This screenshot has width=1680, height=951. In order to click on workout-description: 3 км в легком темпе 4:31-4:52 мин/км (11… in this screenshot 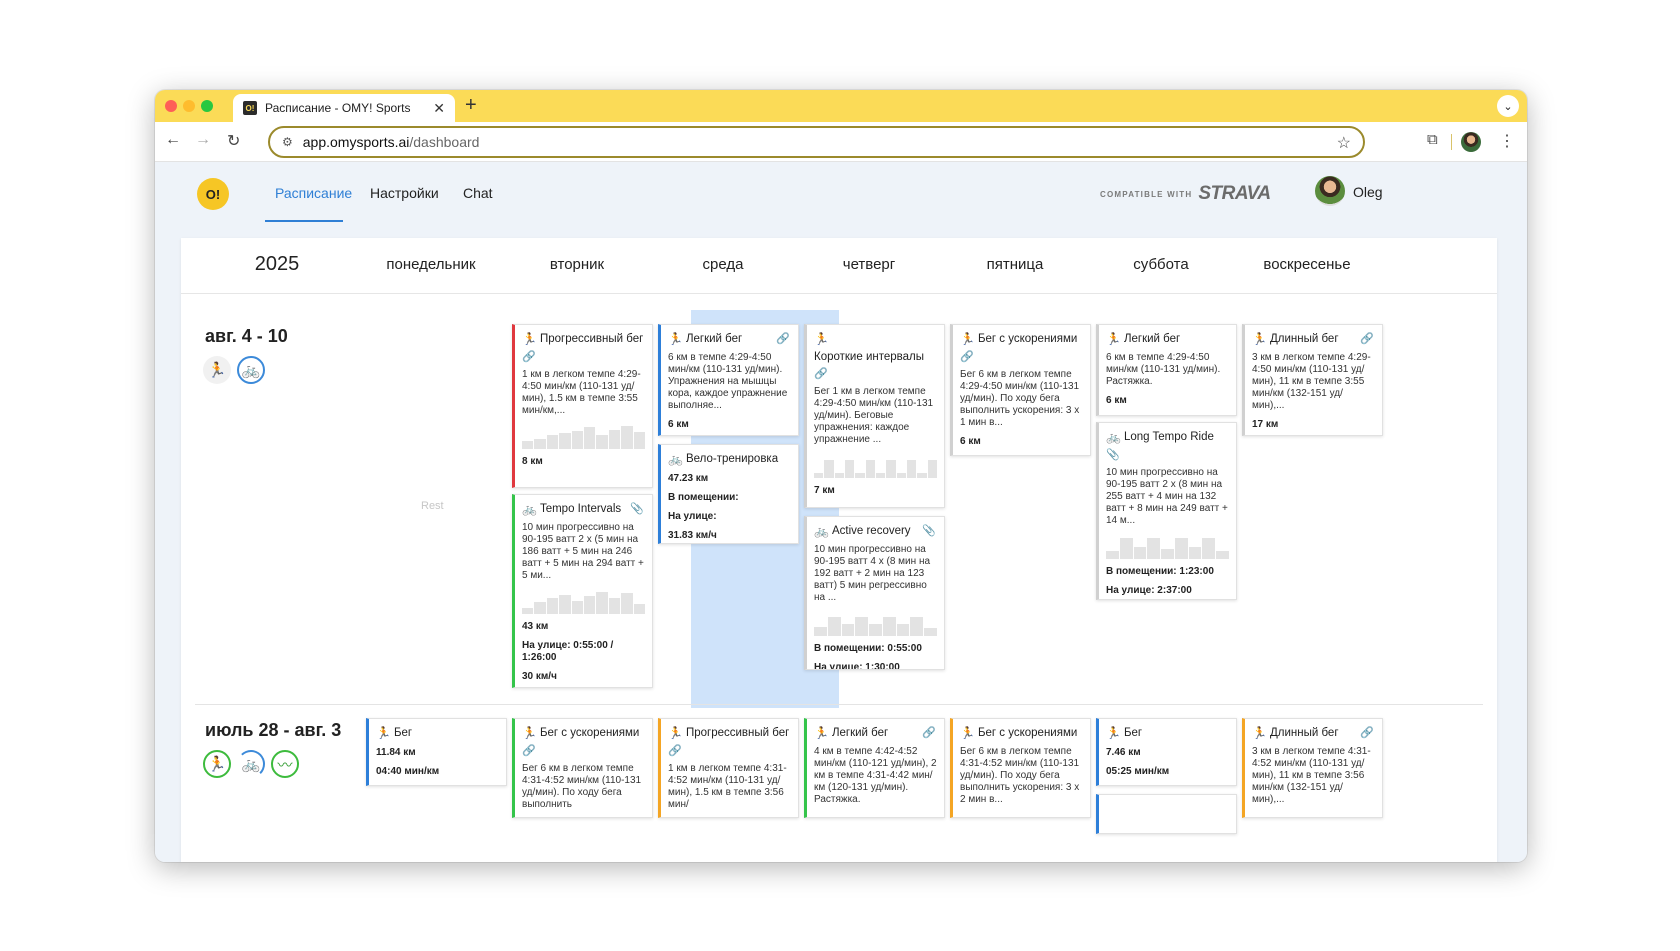, I will do `click(1311, 775)`.